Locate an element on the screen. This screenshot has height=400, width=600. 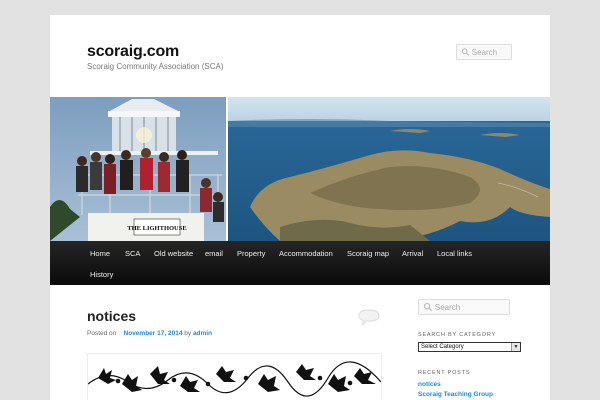
recent-posts-heading: RECENT POSTS is located at coordinates (444, 373).